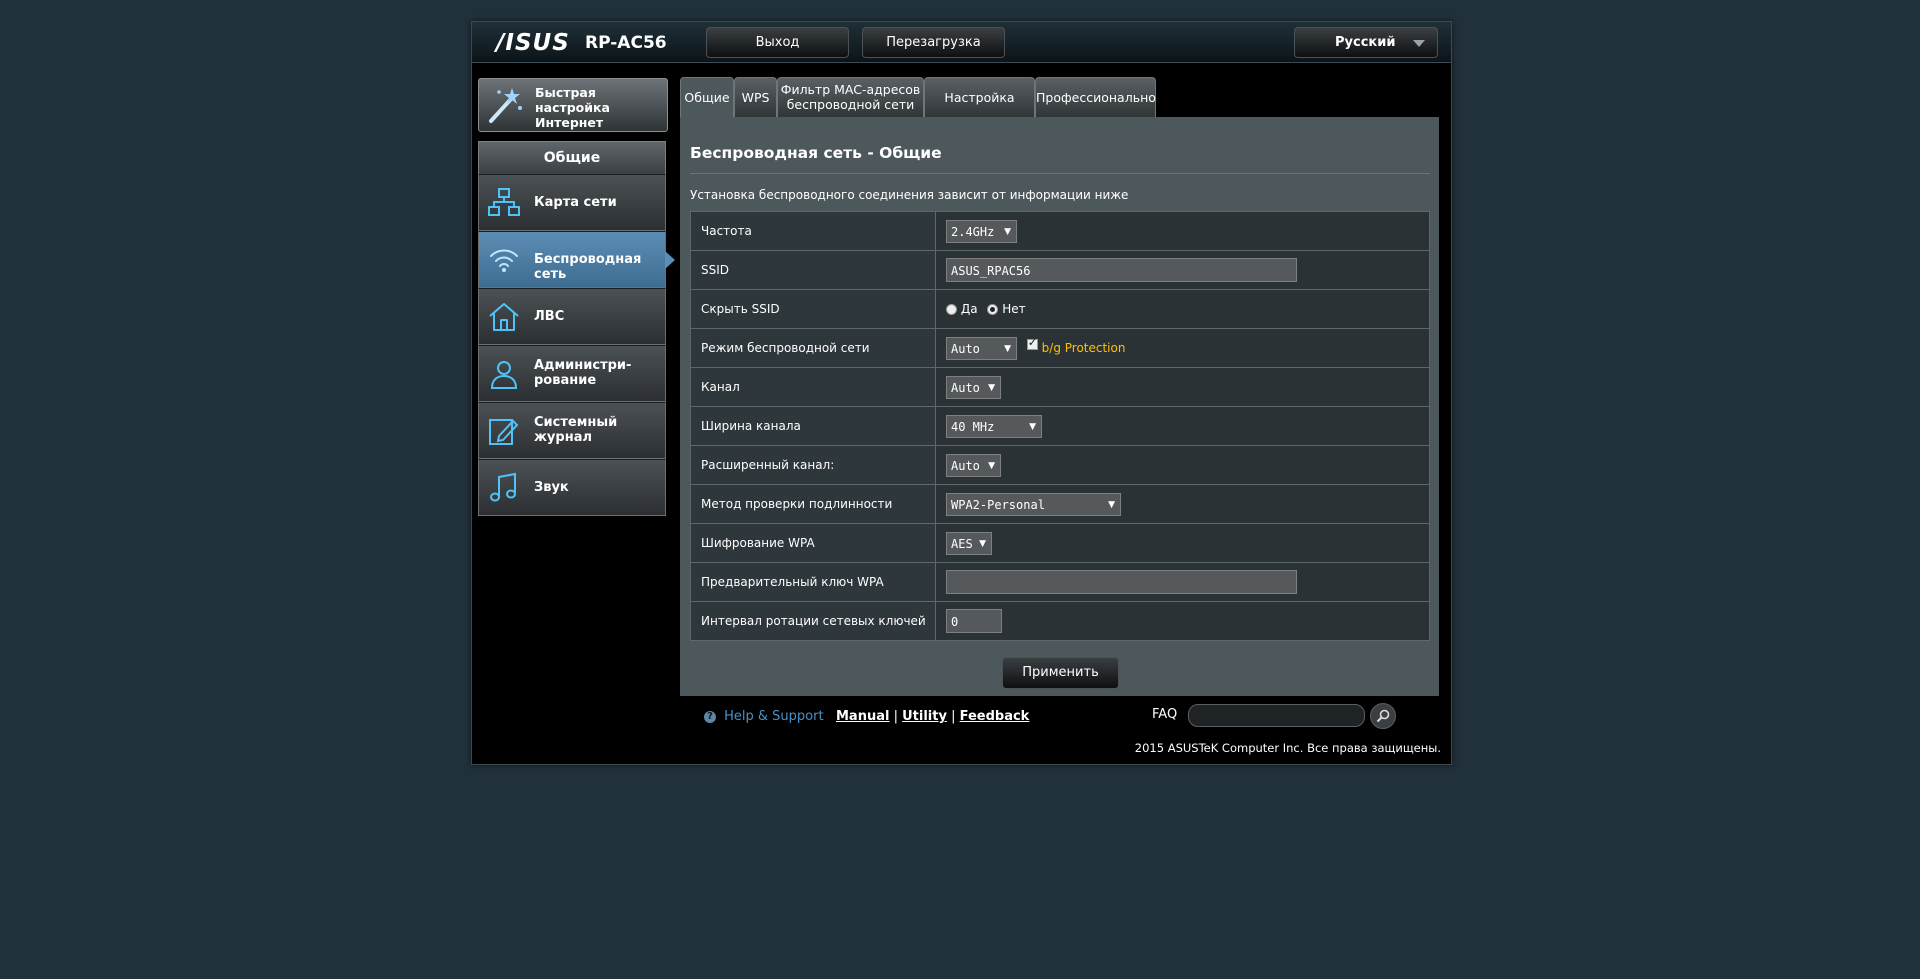 Image resolution: width=1920 pixels, height=979 pixels. Describe the element at coordinates (862, 716) in the screenshot. I see `manual-link: Manual` at that location.